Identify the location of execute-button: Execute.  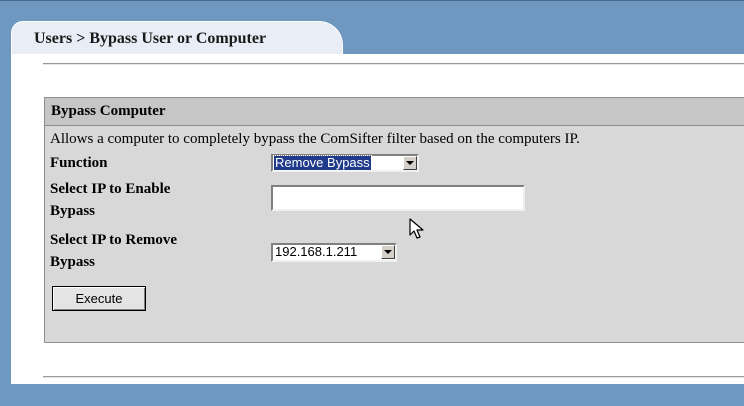
(99, 298).